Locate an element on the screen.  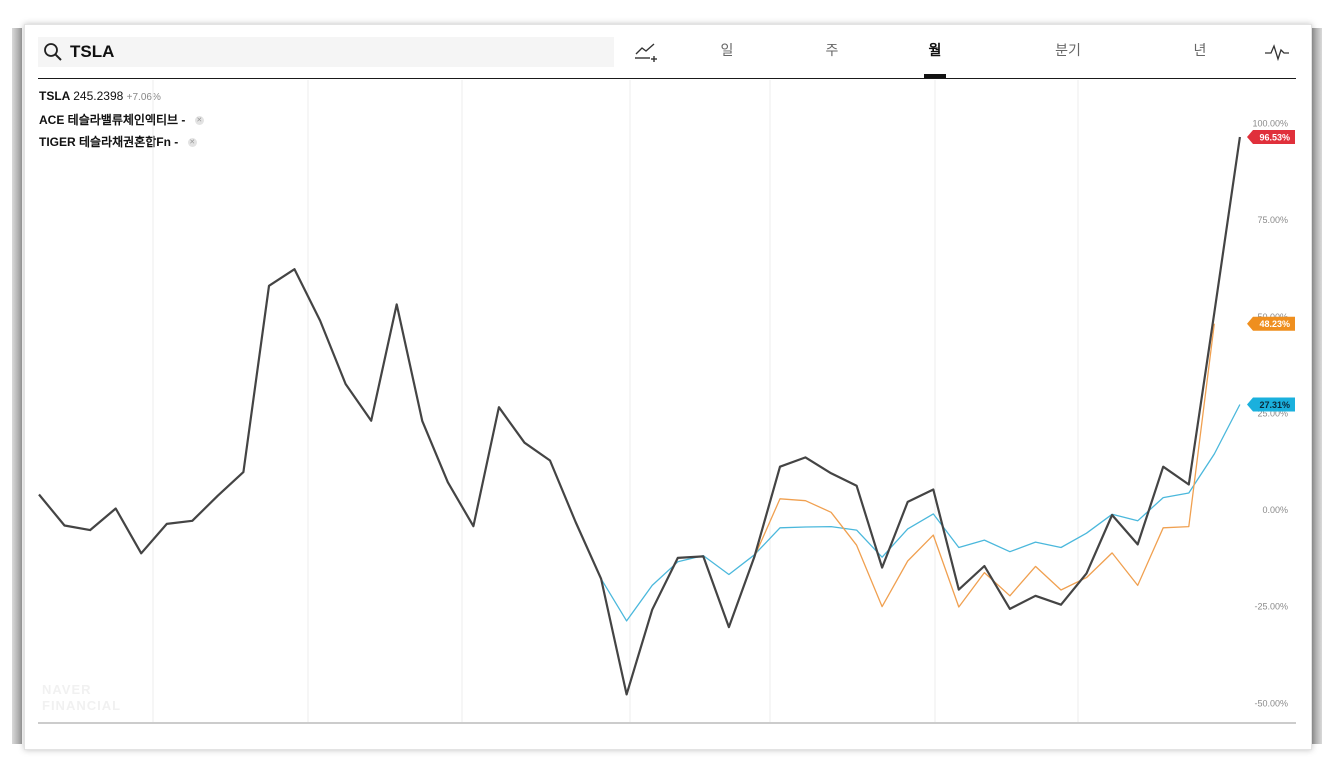
y-tick-label: 75.00% is located at coordinates (1272, 220).